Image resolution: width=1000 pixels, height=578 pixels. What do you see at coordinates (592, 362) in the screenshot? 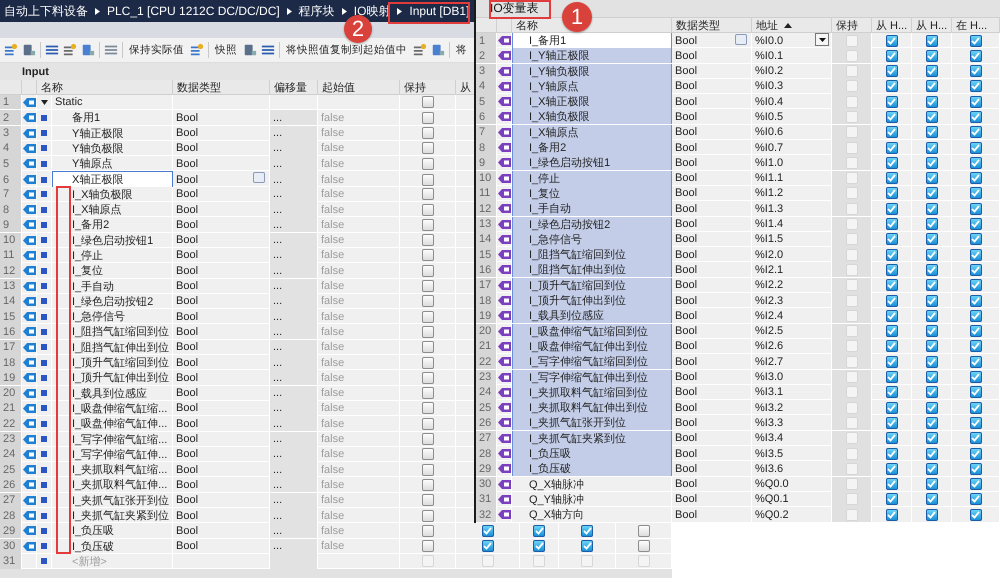
I see `tag-name-cell: I_写字伸缩气缸缩回到位` at bounding box center [592, 362].